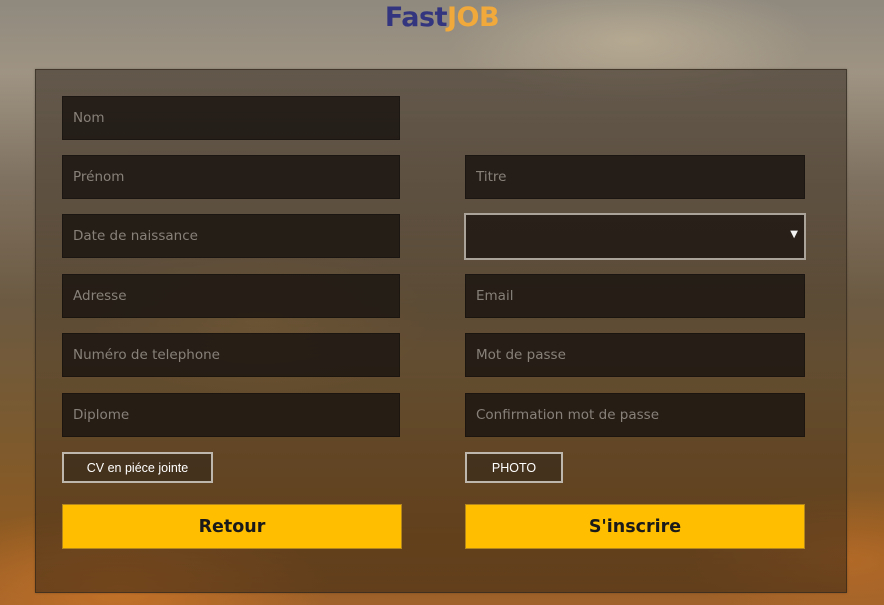  What do you see at coordinates (416, 17) in the screenshot?
I see `logo-fast: Fast` at bounding box center [416, 17].